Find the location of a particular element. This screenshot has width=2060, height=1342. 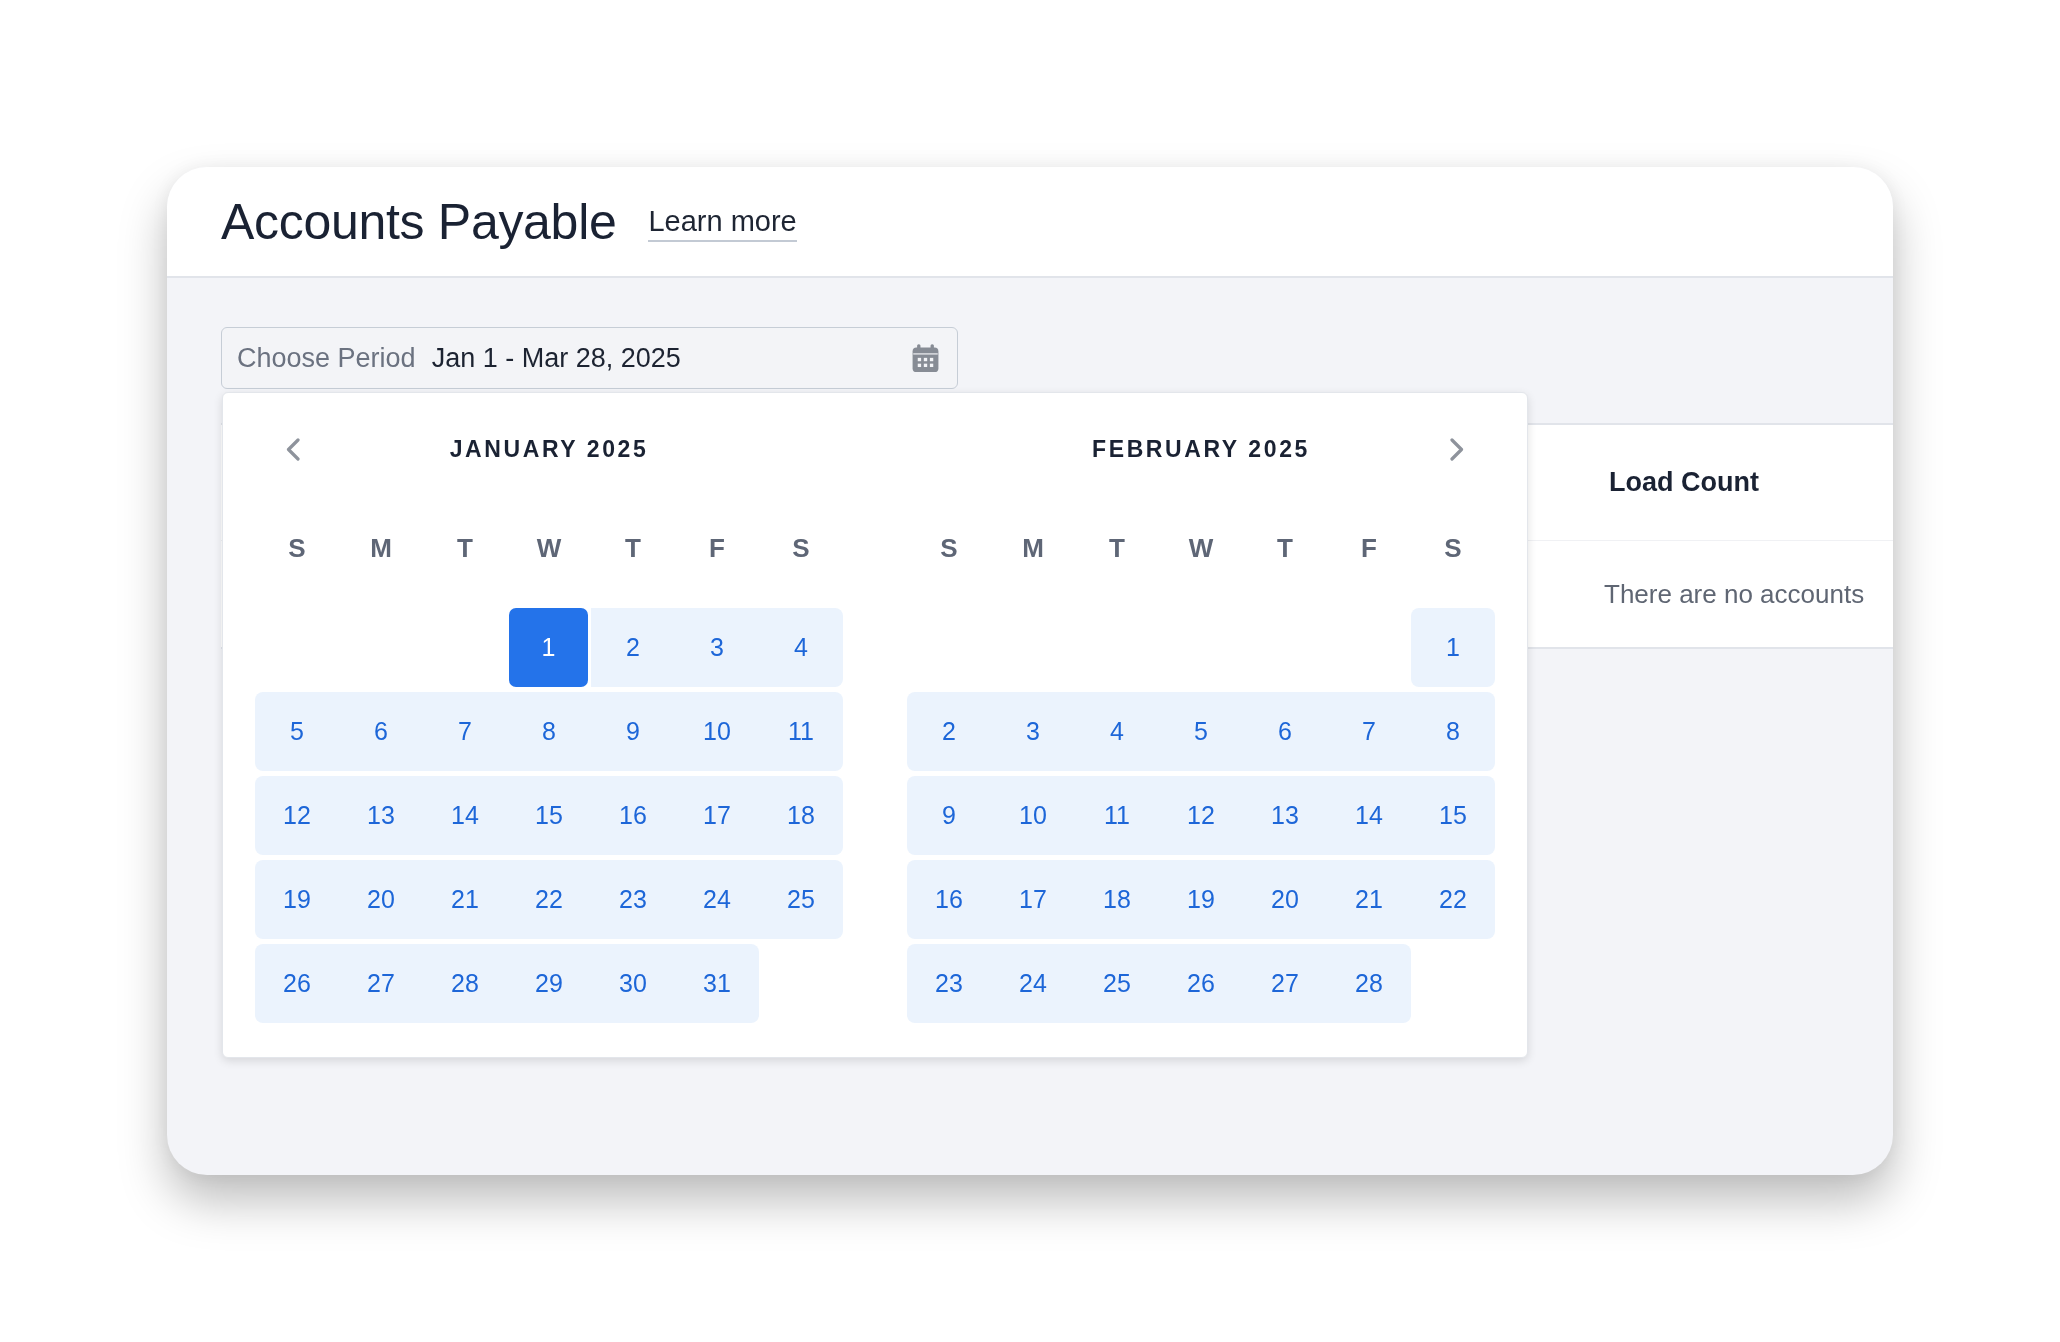

calendar-day: 29 is located at coordinates (549, 983).